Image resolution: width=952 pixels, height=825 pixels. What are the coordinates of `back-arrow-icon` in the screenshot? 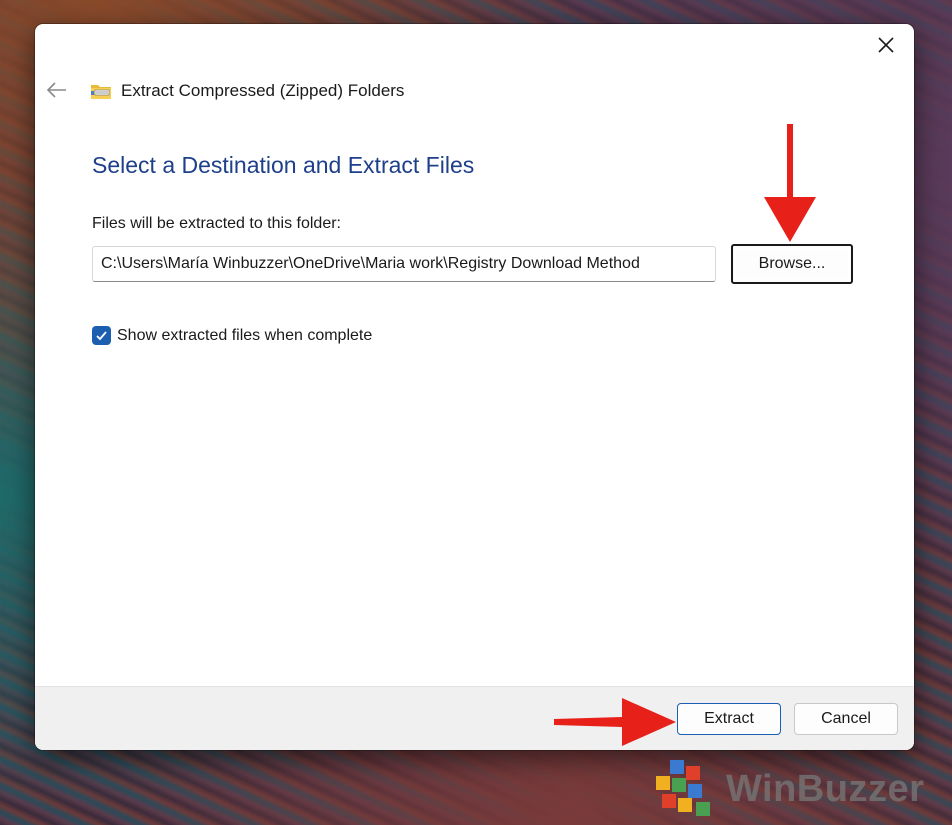 It's located at (56, 90).